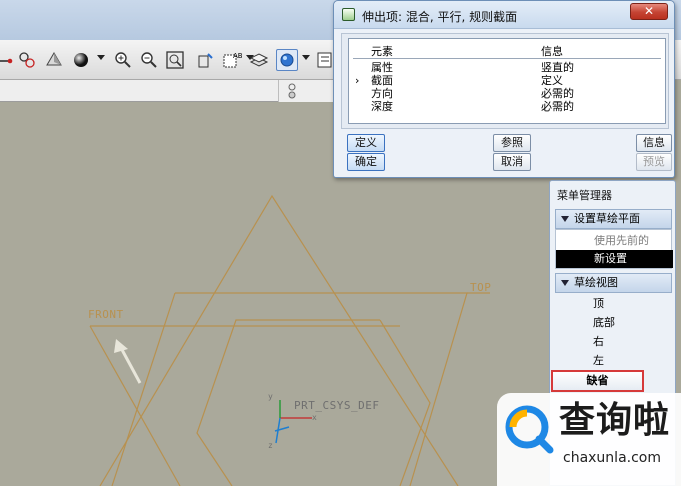  What do you see at coordinates (315, 417) in the screenshot?
I see `axis-x-label: x` at bounding box center [315, 417].